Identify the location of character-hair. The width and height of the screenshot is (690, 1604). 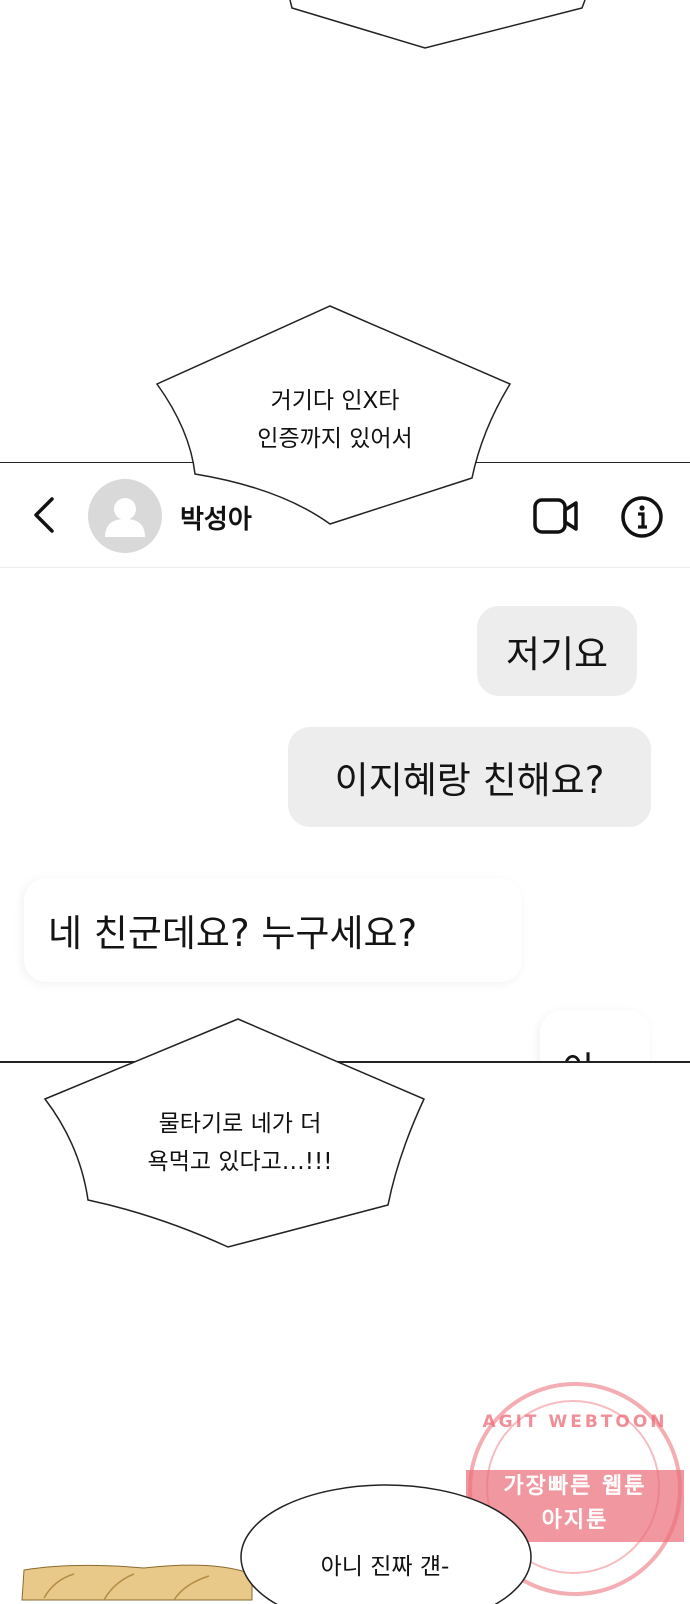
(137, 1582).